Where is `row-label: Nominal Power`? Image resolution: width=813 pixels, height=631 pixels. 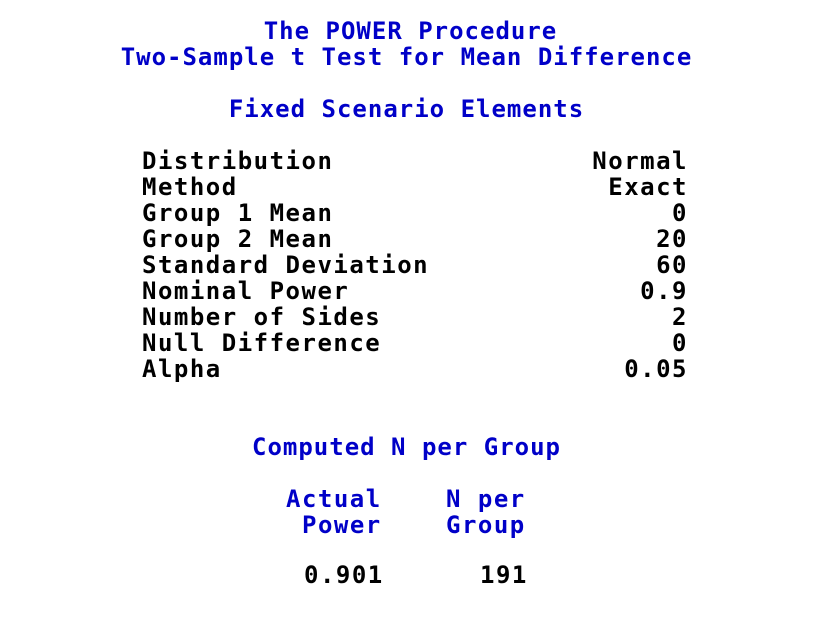 row-label: Nominal Power is located at coordinates (246, 291).